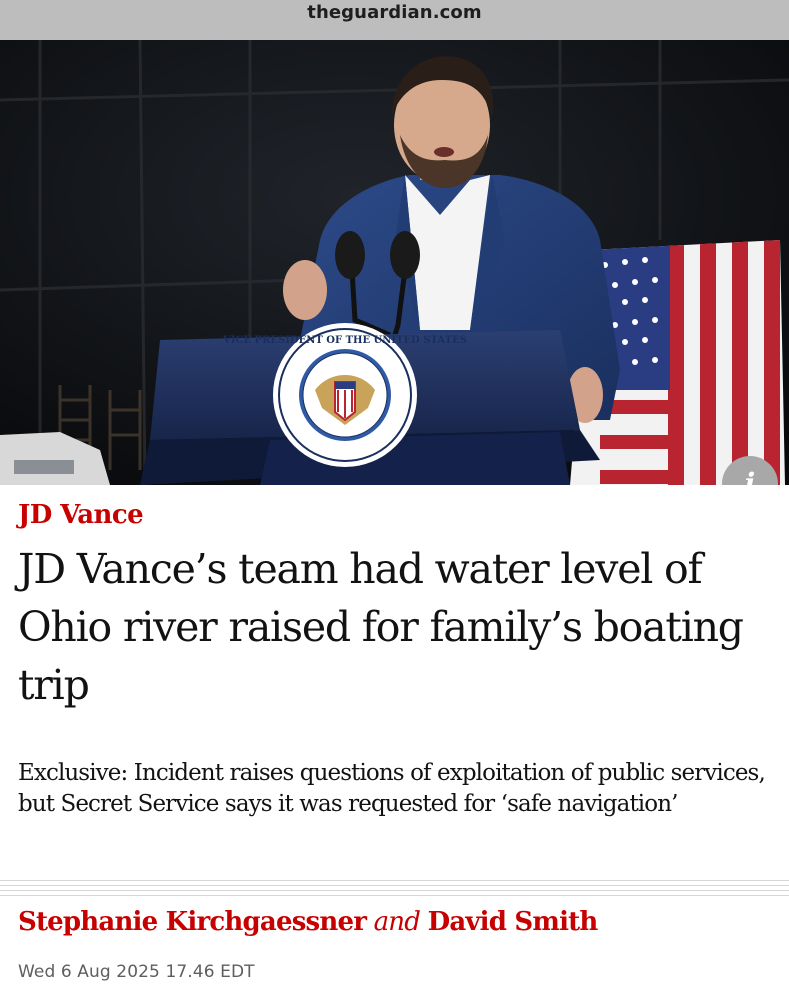 The height and width of the screenshot is (1000, 789). What do you see at coordinates (136, 972) in the screenshot?
I see `publication-date: Wed 6 Aug 2025 17.46 EDT` at bounding box center [136, 972].